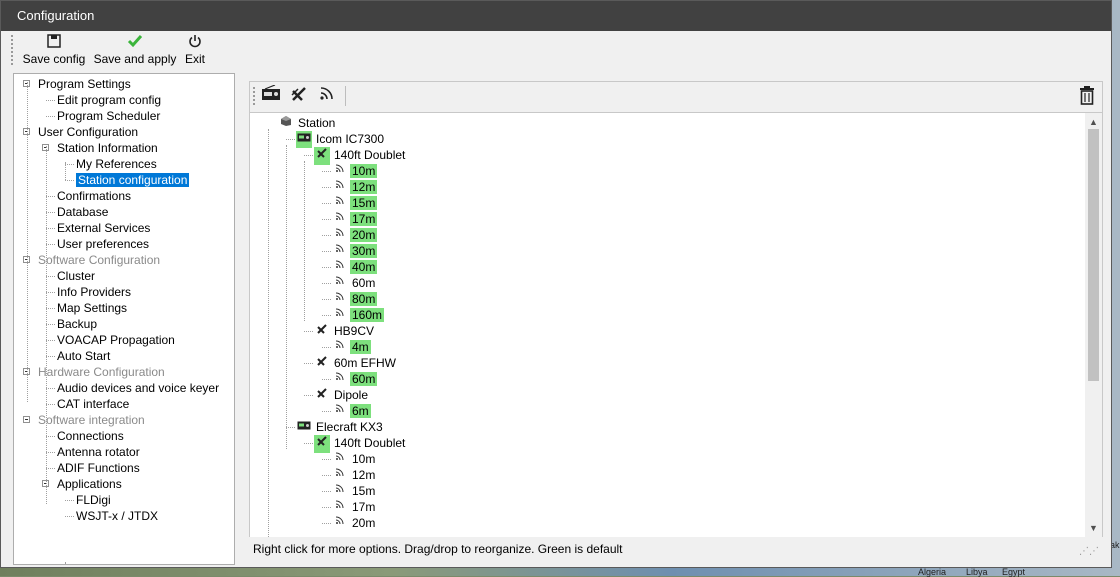 Image resolution: width=1120 pixels, height=577 pixels. What do you see at coordinates (340, 523) in the screenshot?
I see `signal-waves-icon` at bounding box center [340, 523].